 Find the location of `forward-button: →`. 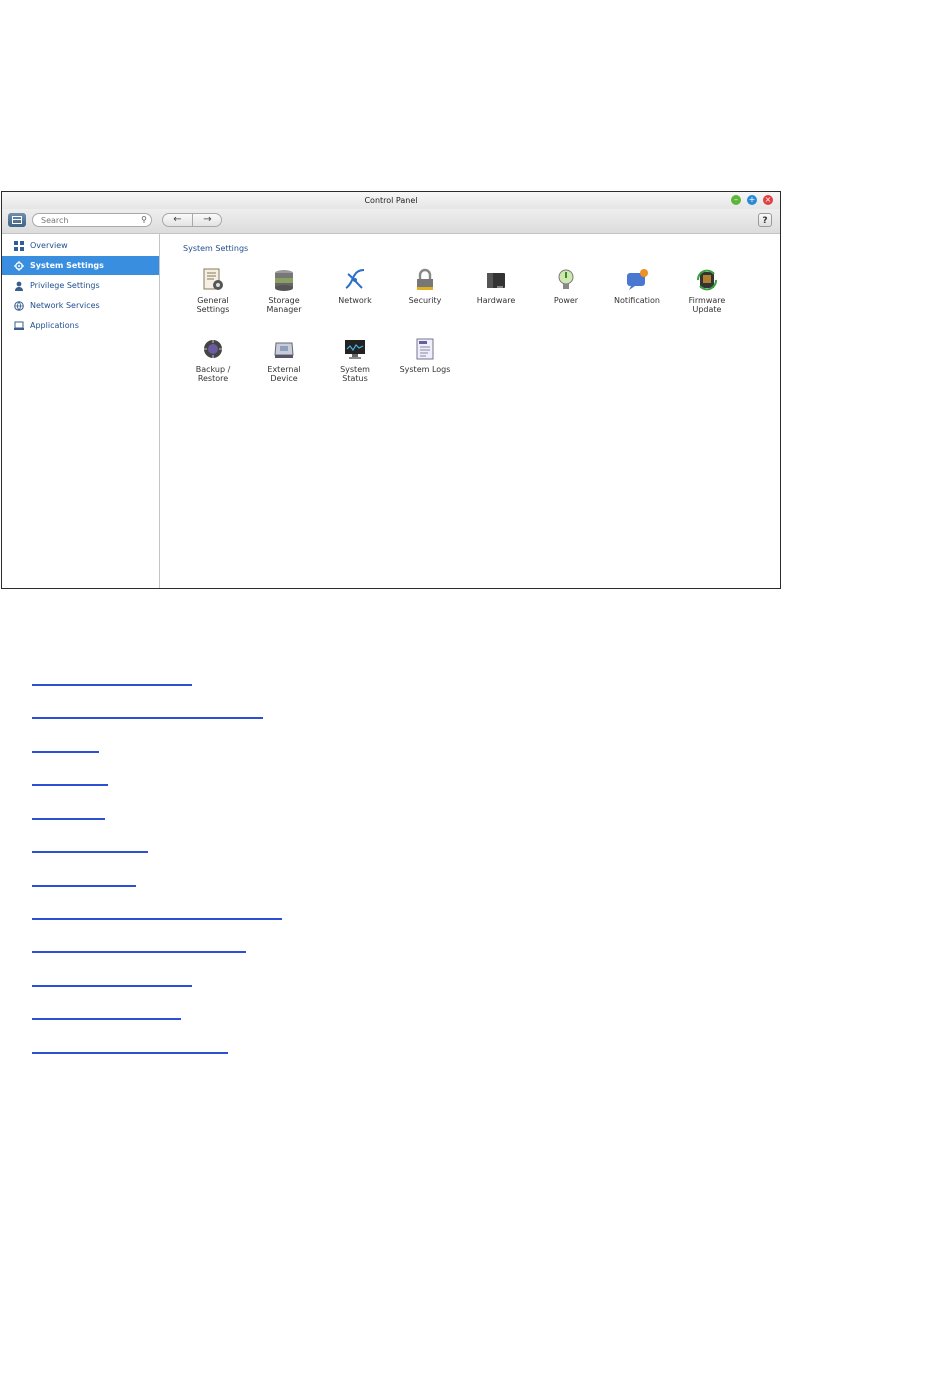

forward-button: → is located at coordinates (207, 220).